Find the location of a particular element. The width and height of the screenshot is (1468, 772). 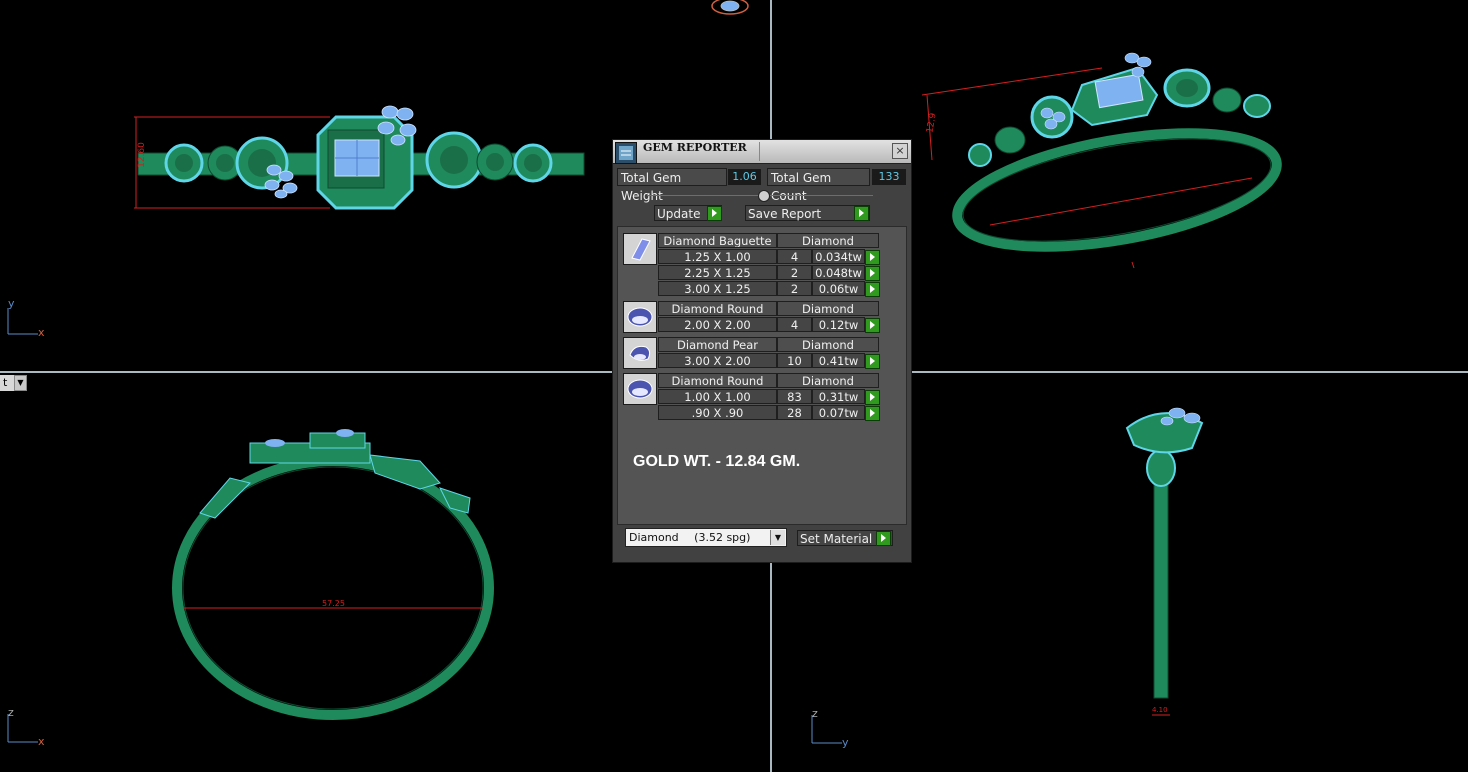

gem-weight: 0.07tw is located at coordinates (838, 412).